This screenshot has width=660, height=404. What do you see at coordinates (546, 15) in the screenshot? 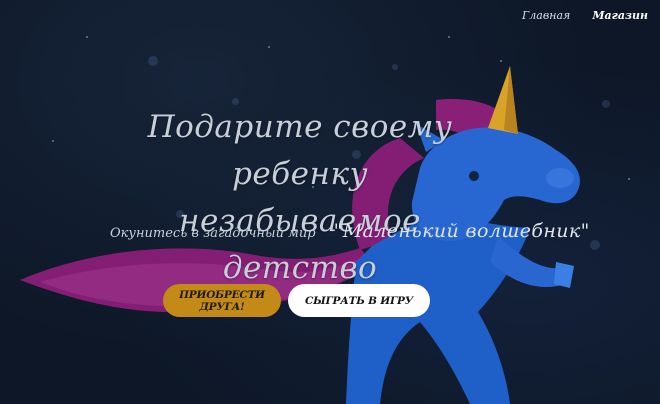
I see `nav-link-home: Главная` at bounding box center [546, 15].